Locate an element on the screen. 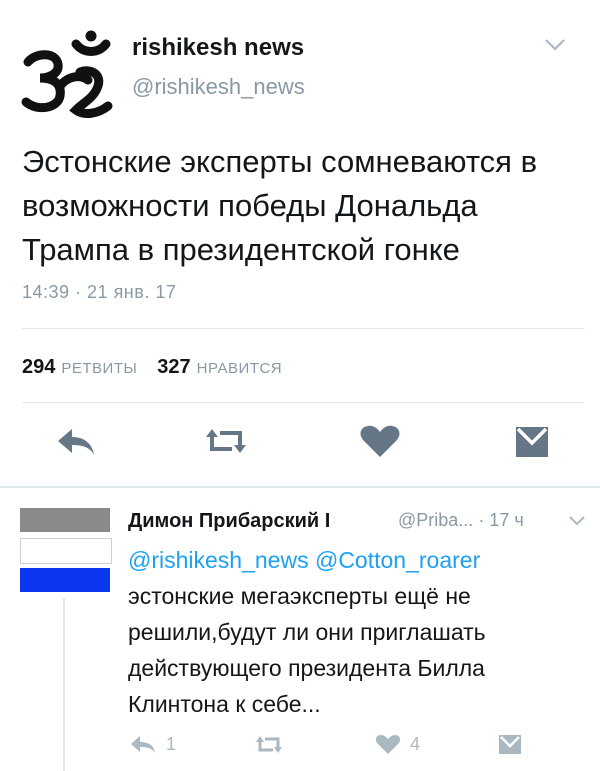 The height and width of the screenshot is (771, 600). reply-author-name: Димон Прибарский I is located at coordinates (229, 521).